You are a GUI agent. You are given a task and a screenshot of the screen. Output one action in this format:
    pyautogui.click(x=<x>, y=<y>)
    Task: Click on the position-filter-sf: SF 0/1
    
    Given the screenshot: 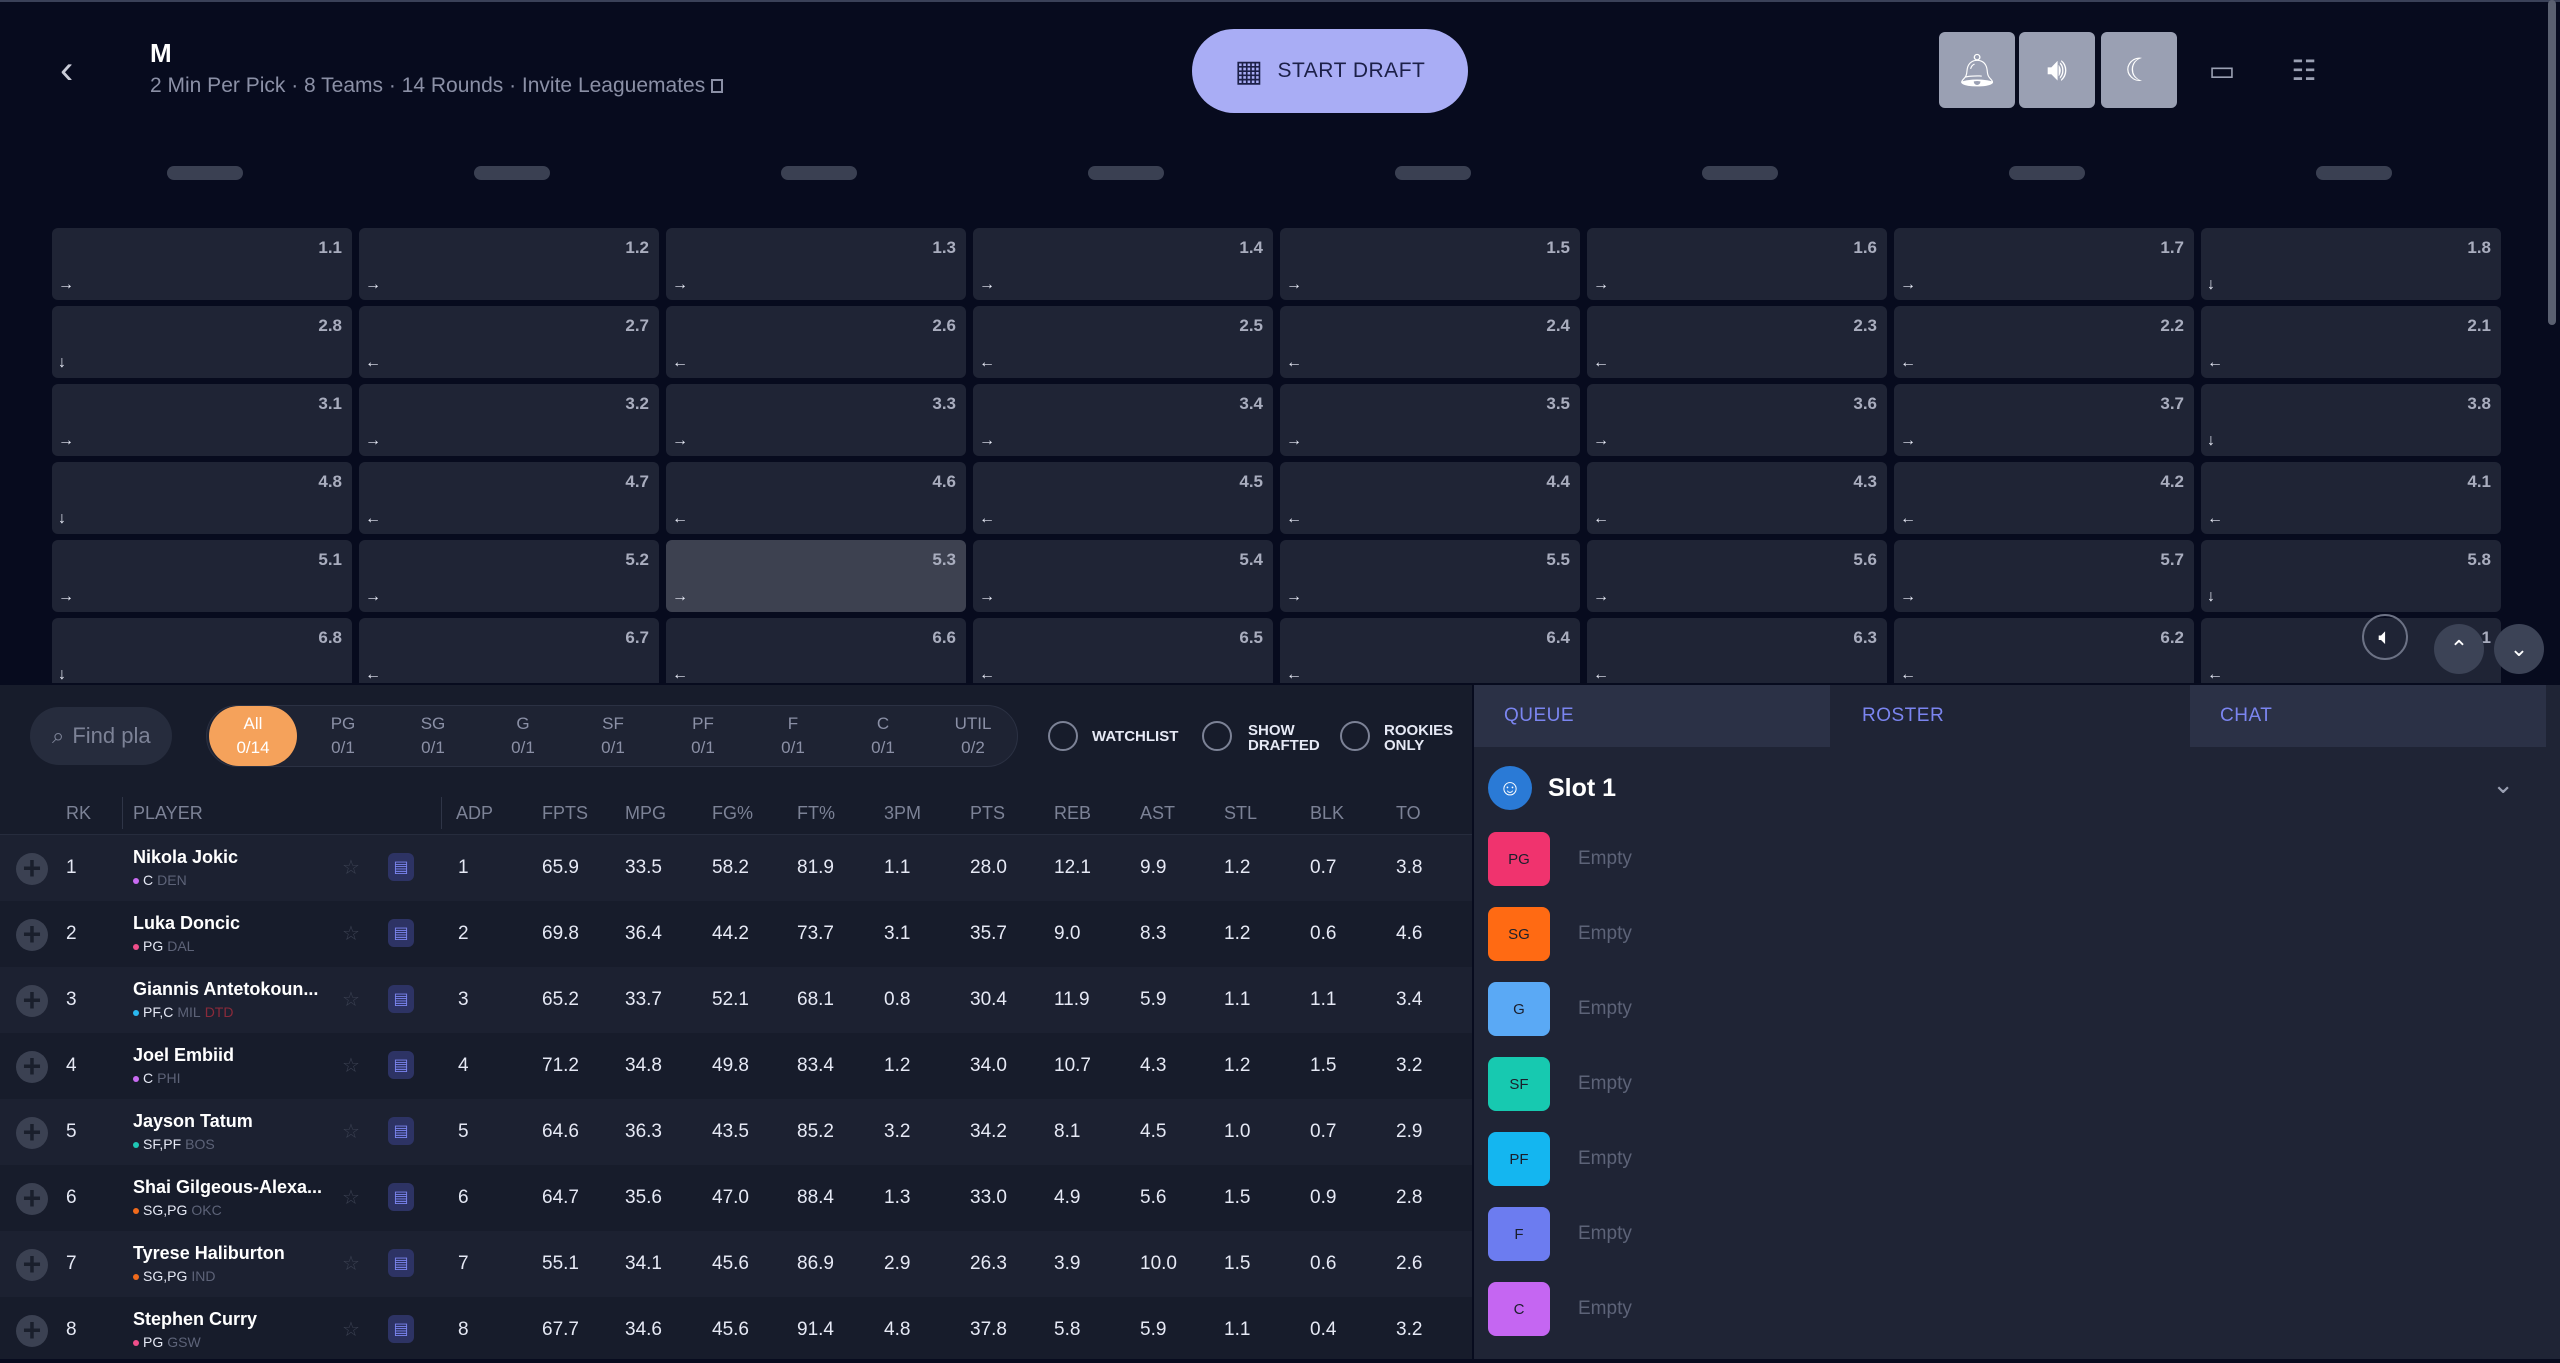 What is the action you would take?
    pyautogui.click(x=613, y=736)
    